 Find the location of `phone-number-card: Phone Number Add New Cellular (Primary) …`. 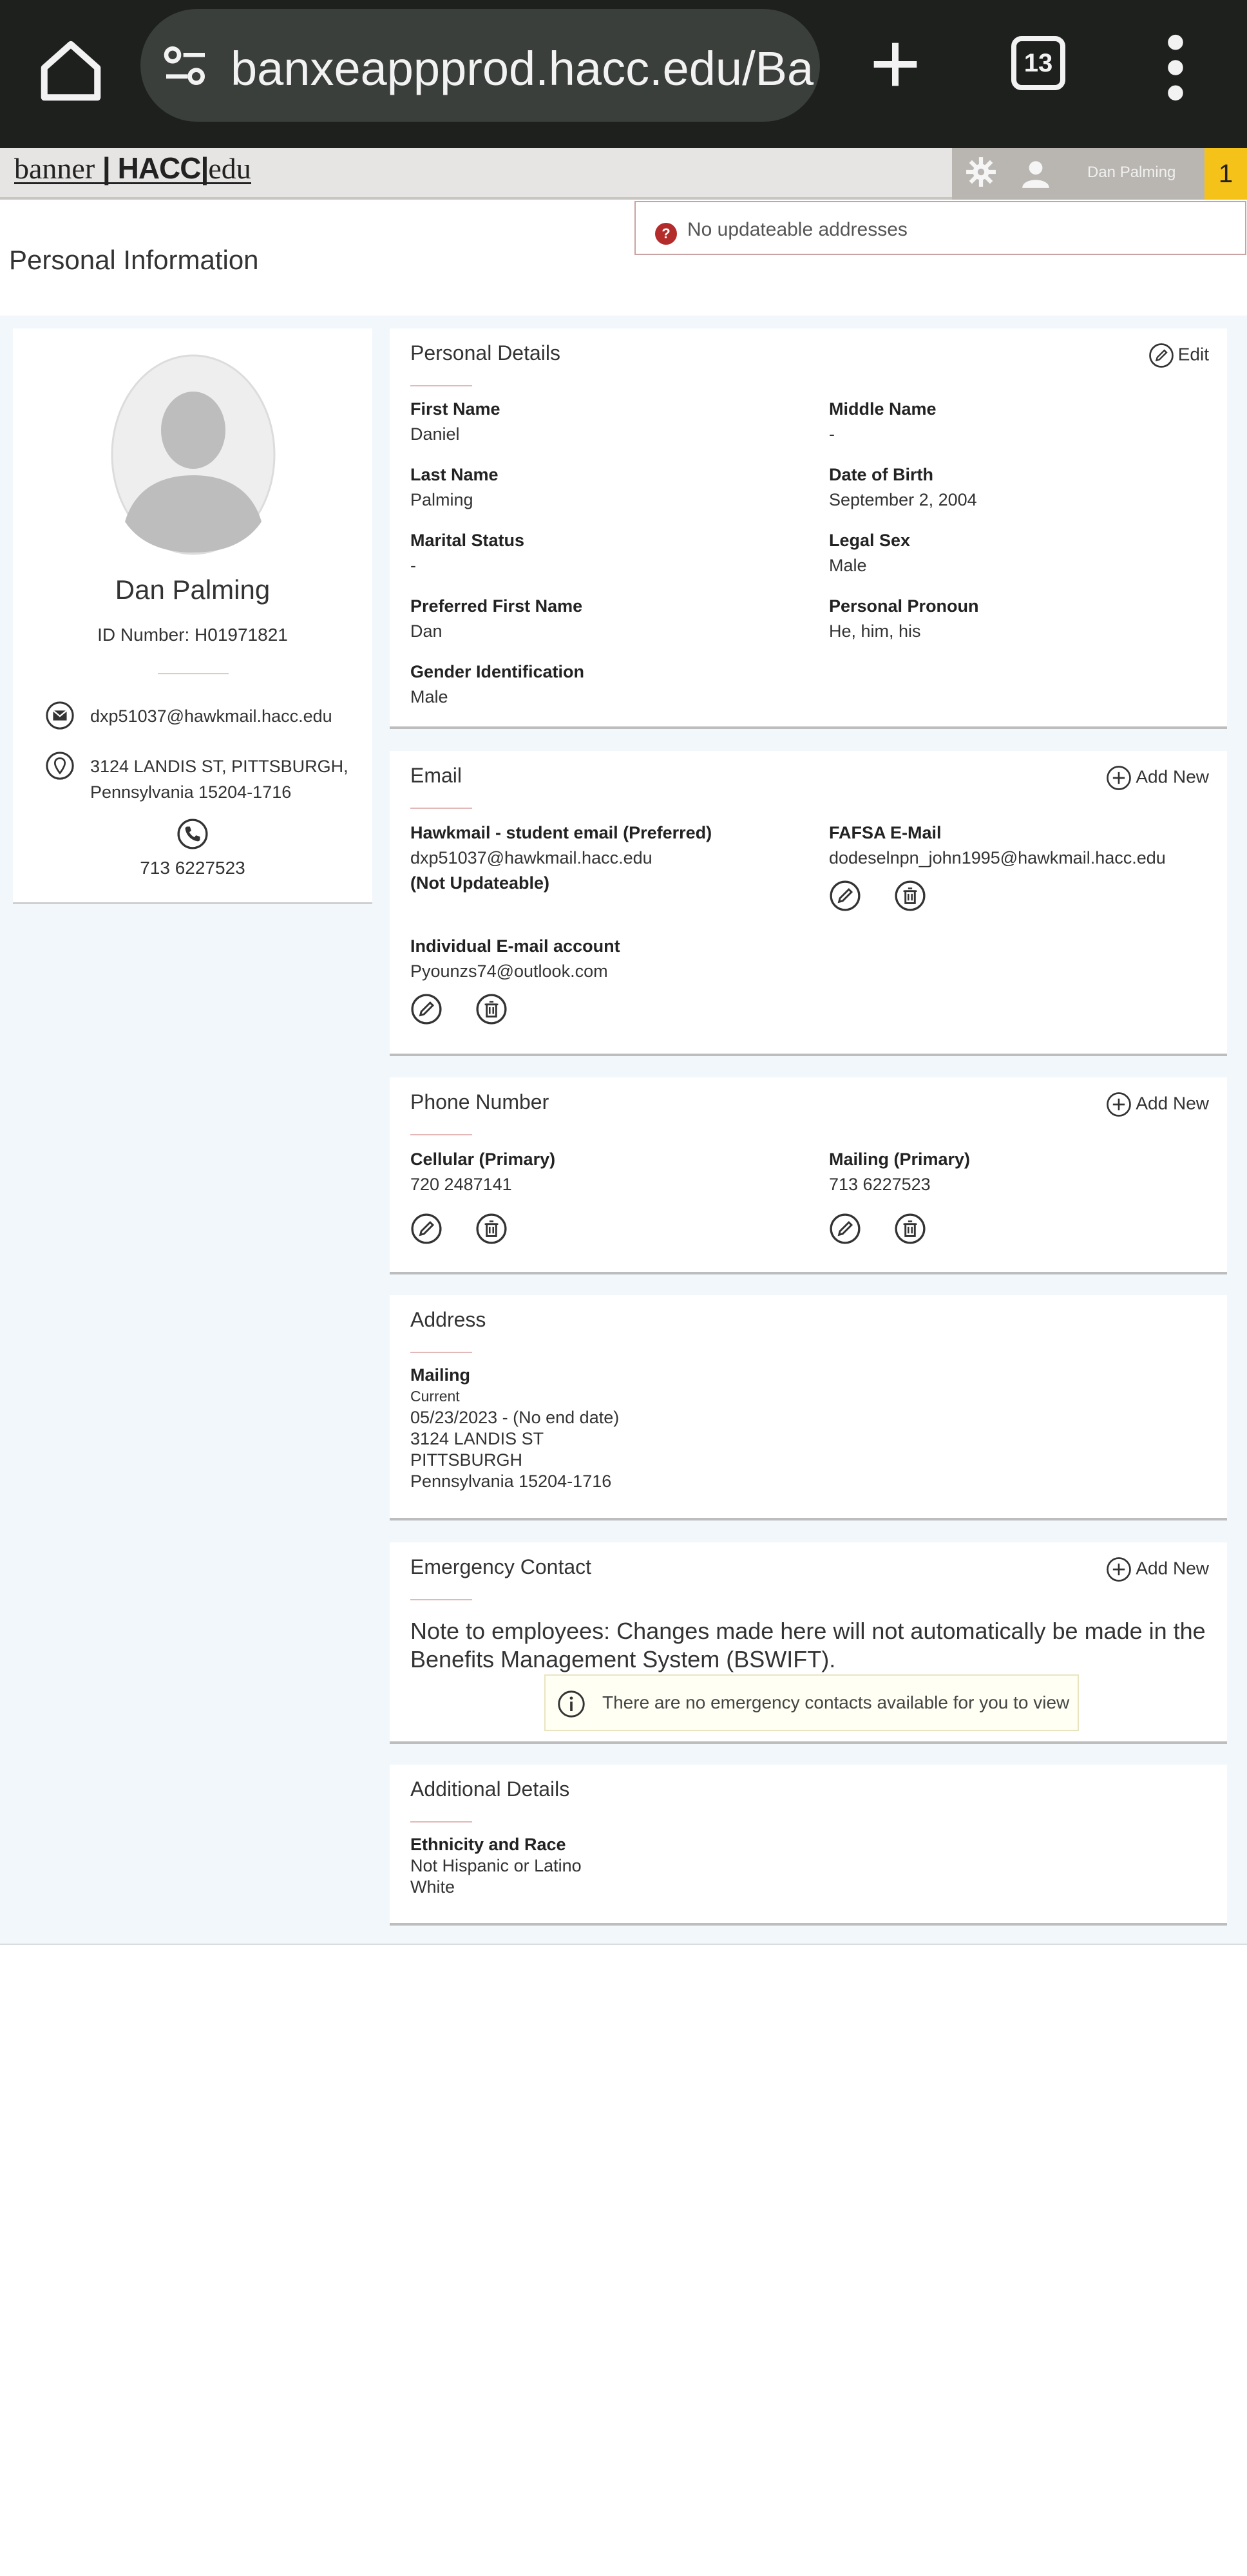

phone-number-card: Phone Number Add New Cellular (Primary) … is located at coordinates (808, 1175).